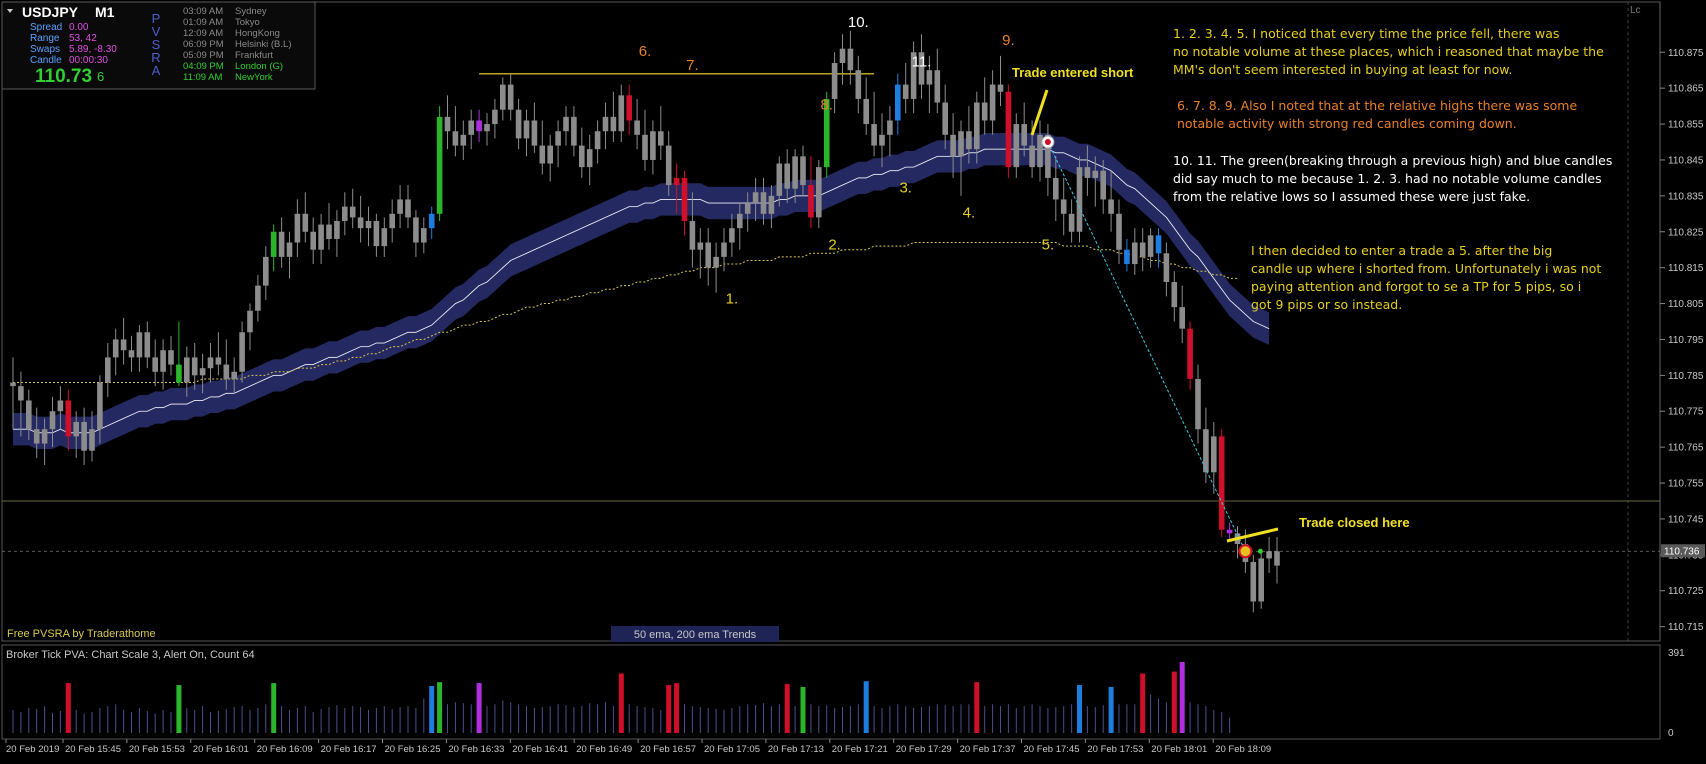  Describe the element at coordinates (1686, 376) in the screenshot. I see `price-tick-label: 110.785` at that location.